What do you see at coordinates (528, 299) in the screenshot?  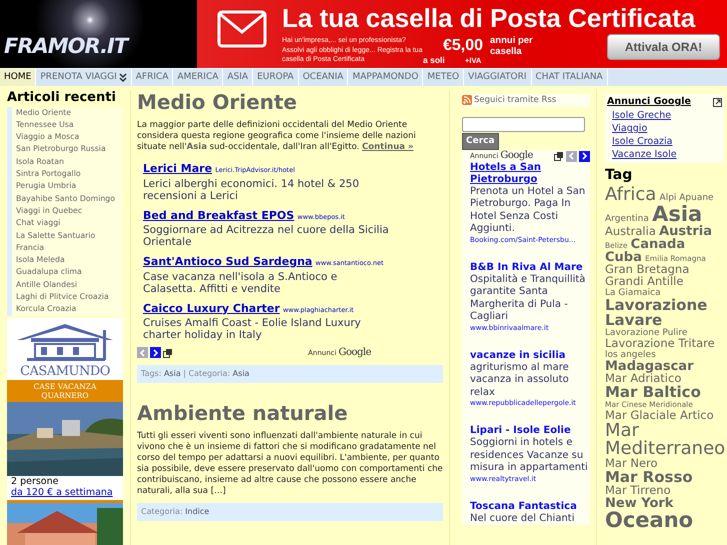 I see `ad-text: Ospitalità e Tranquillità garantite Santa Margherita di Pula - Cagliari` at bounding box center [528, 299].